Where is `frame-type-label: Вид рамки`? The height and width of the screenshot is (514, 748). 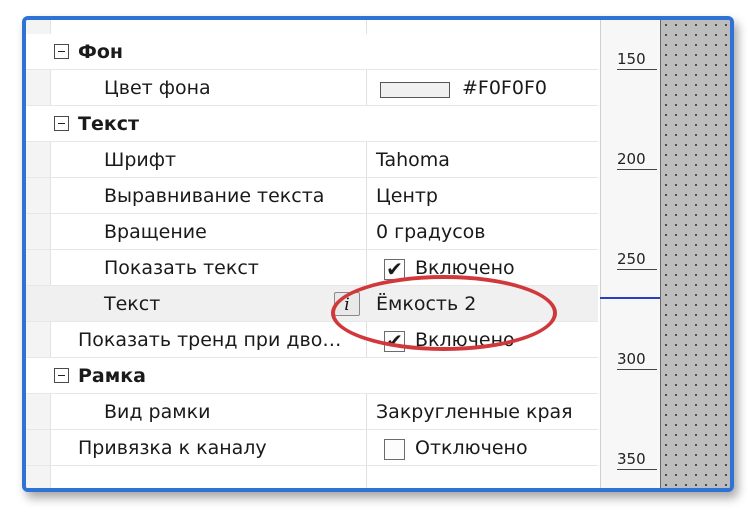 frame-type-label: Вид рамки is located at coordinates (157, 412).